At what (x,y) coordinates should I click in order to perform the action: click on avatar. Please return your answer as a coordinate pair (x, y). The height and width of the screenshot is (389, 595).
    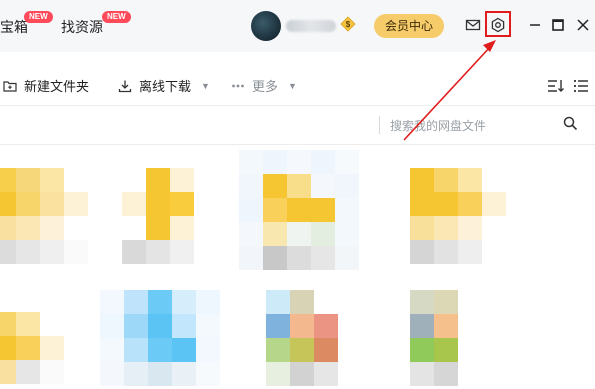
    Looking at the image, I should click on (266, 26).